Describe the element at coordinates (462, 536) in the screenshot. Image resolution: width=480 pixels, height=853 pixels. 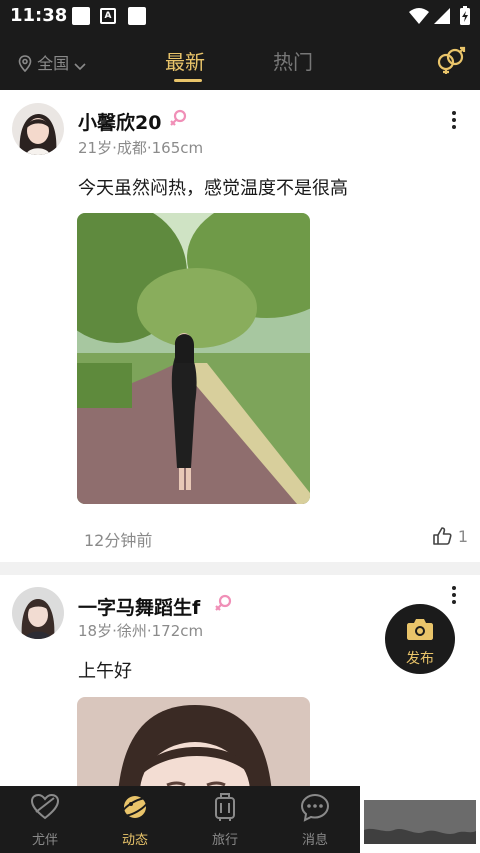
I see `like-count: 1` at that location.